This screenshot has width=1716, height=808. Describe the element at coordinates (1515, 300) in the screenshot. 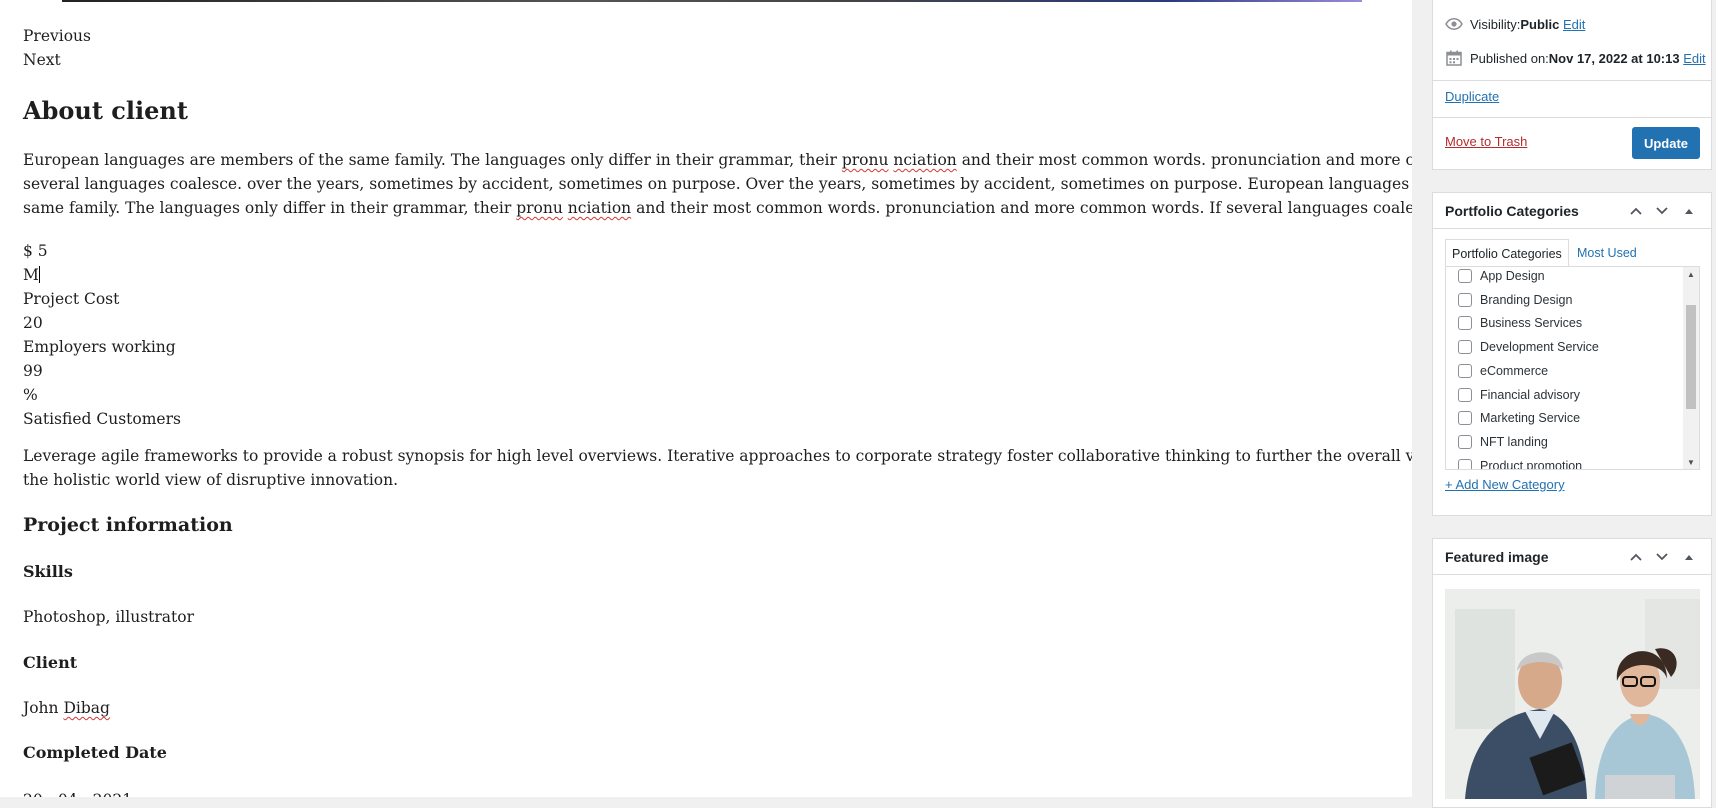

I see `category-item: Branding Design` at that location.